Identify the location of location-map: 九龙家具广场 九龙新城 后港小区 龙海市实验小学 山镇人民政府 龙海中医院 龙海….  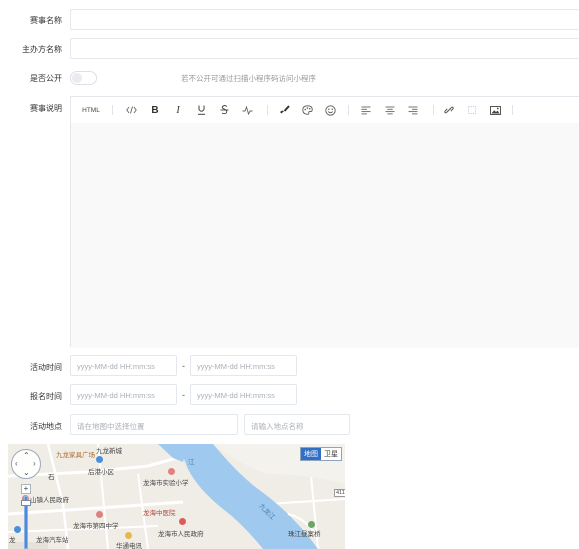
(176, 496).